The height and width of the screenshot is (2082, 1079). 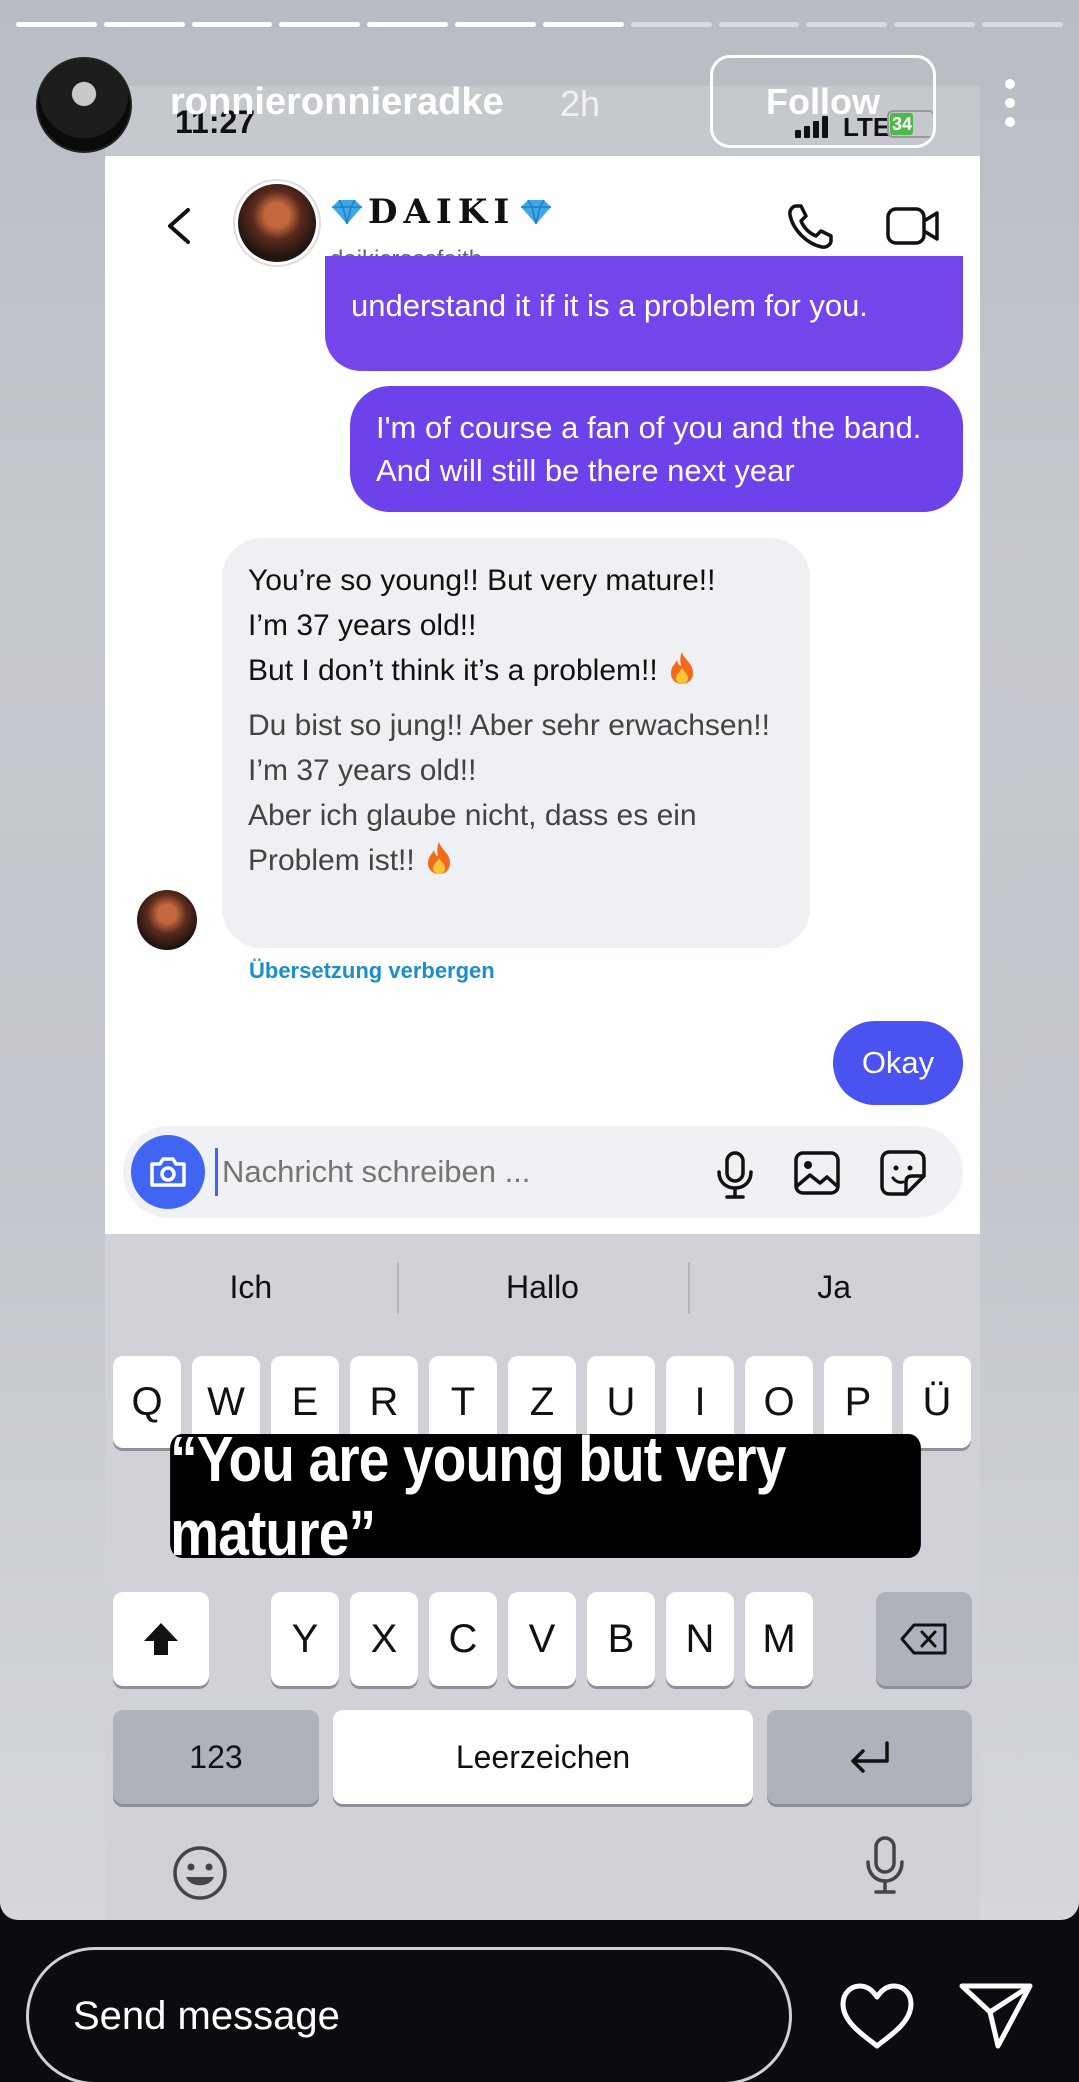 What do you see at coordinates (621, 1639) in the screenshot?
I see `key: B` at bounding box center [621, 1639].